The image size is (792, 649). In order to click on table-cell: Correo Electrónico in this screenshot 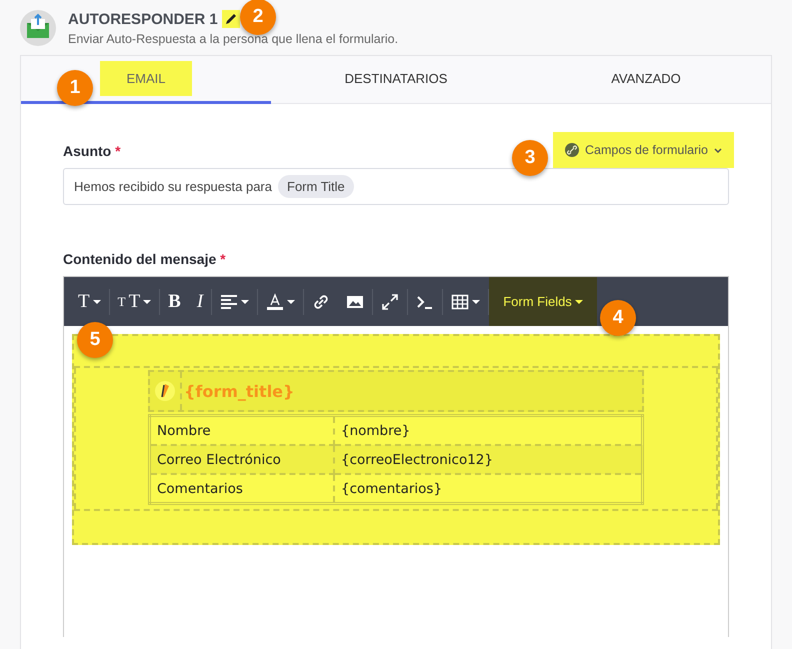, I will do `click(242, 459)`.